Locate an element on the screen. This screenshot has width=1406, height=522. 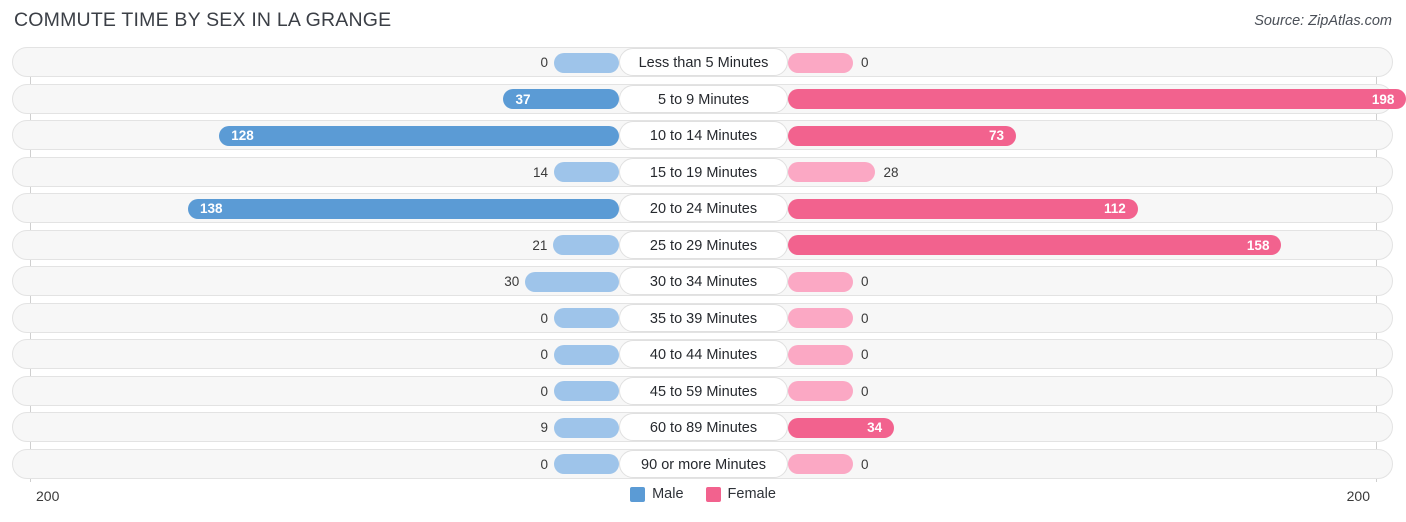
bar-row: 0 0 90 or more Minutes is located at coordinates (703, 464).